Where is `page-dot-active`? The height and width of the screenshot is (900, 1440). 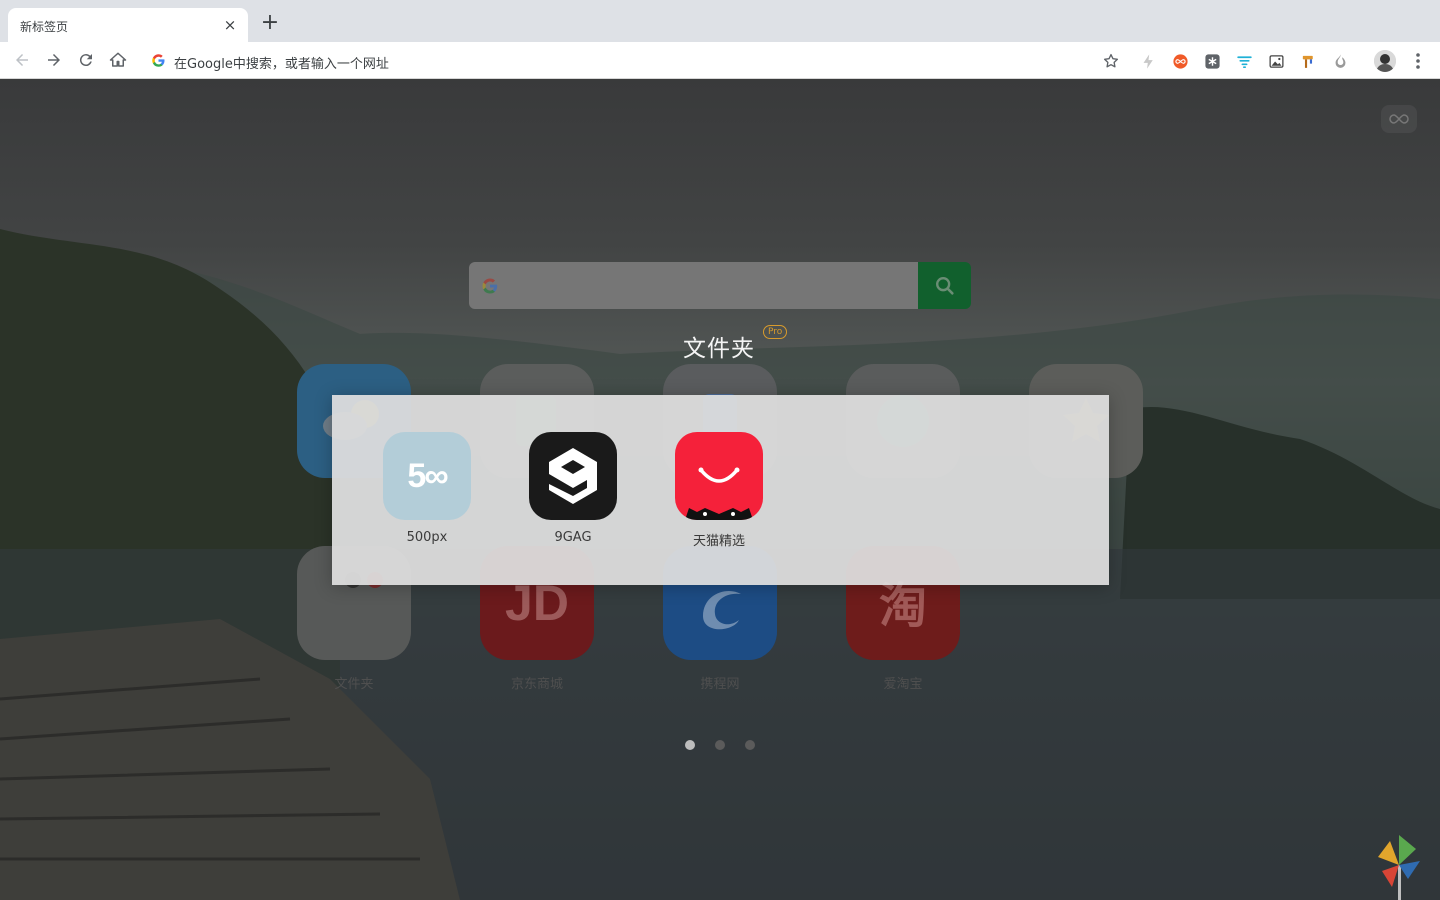
page-dot-active is located at coordinates (690, 745).